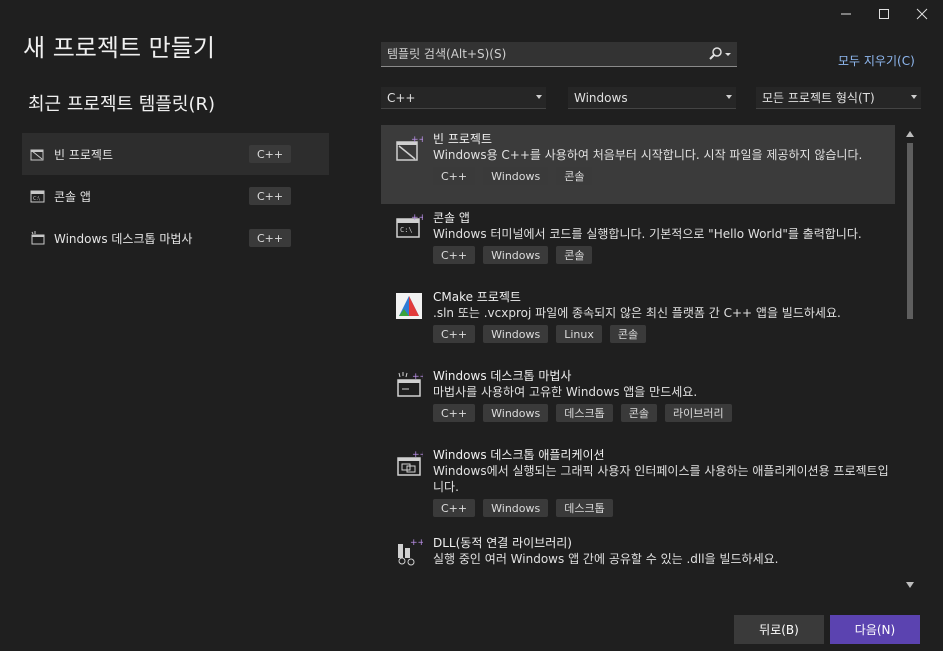 The image size is (943, 651). Describe the element at coordinates (410, 148) in the screenshot. I see `empty-project-icon: ++` at that location.